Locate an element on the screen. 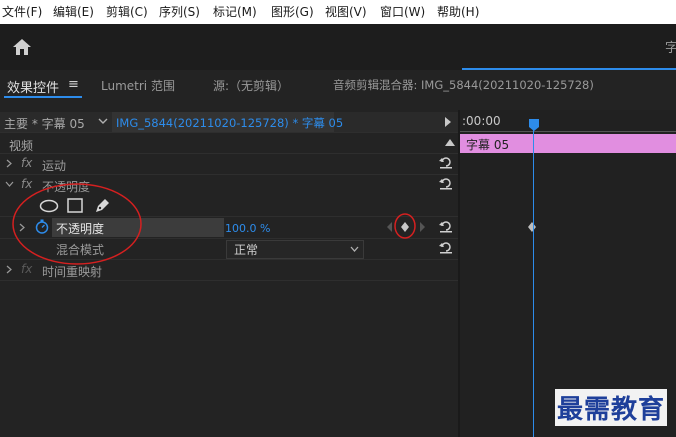  menu-sequence: 序列(S) is located at coordinates (179, 12).